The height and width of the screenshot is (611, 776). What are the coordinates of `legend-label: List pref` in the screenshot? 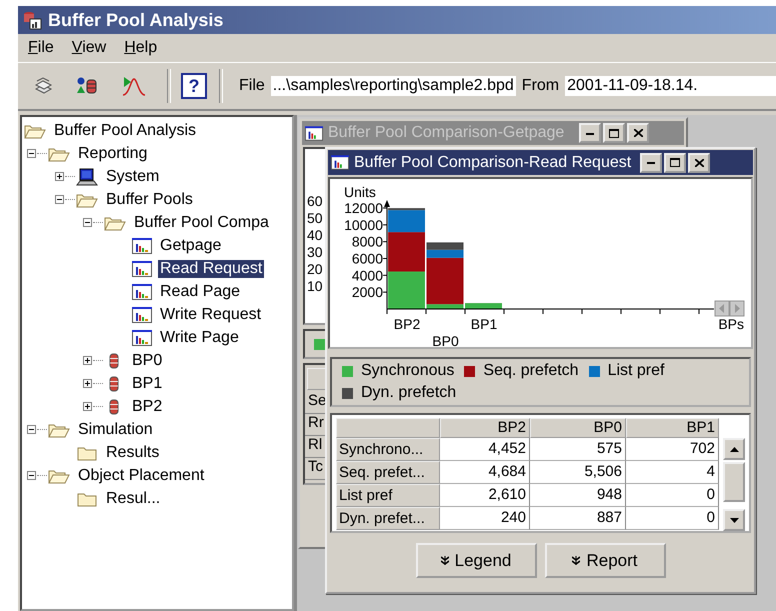 It's located at (636, 371).